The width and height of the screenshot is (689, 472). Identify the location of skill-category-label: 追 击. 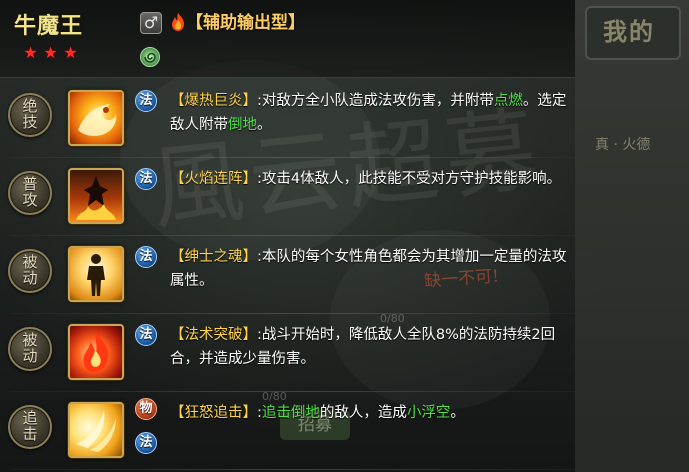
(30, 426).